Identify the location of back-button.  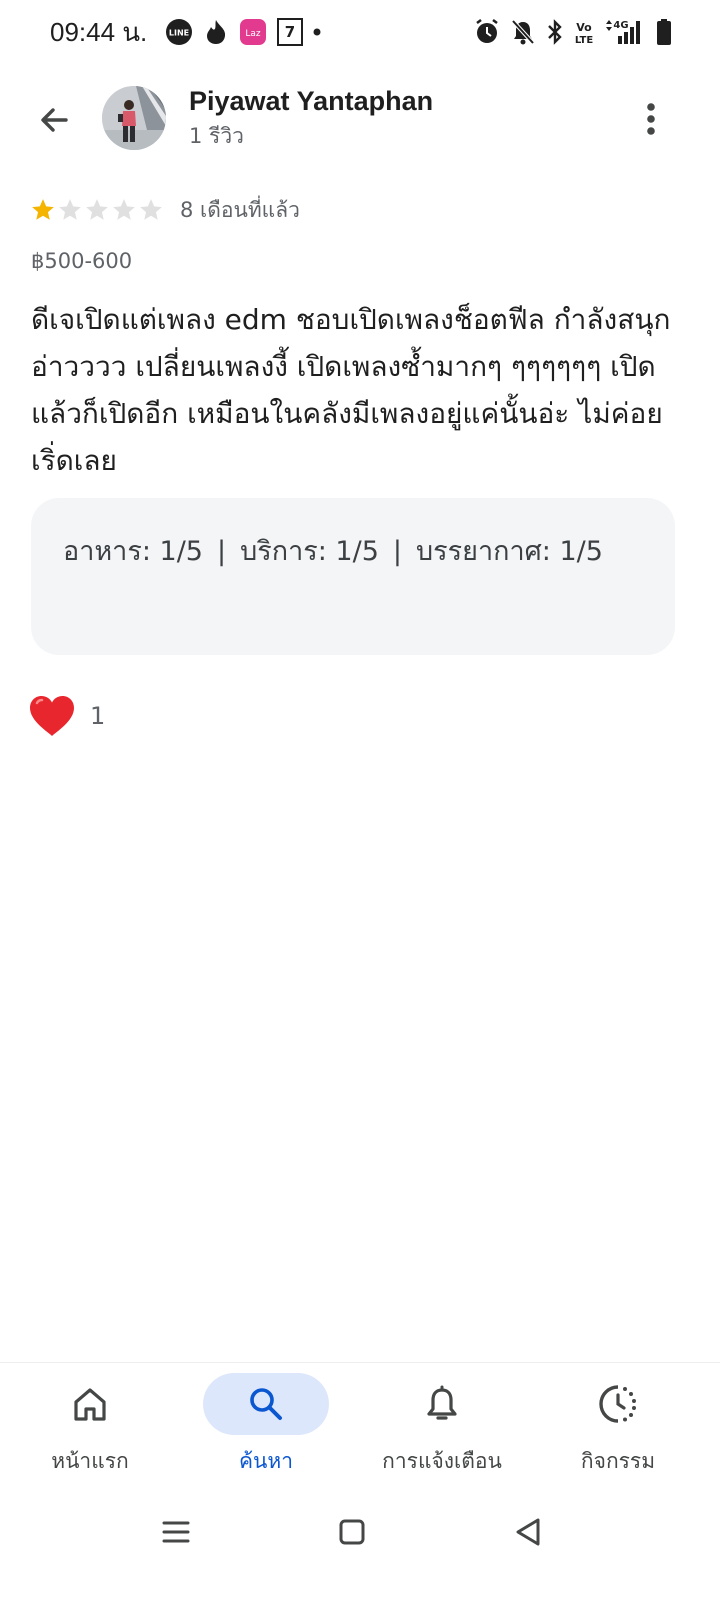
(54, 120).